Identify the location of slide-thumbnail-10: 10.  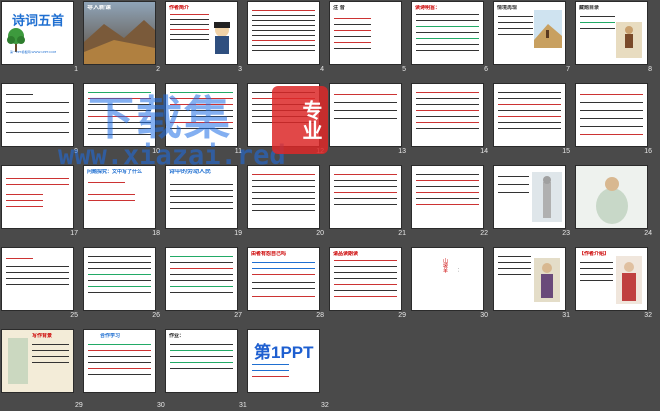
(123, 123).